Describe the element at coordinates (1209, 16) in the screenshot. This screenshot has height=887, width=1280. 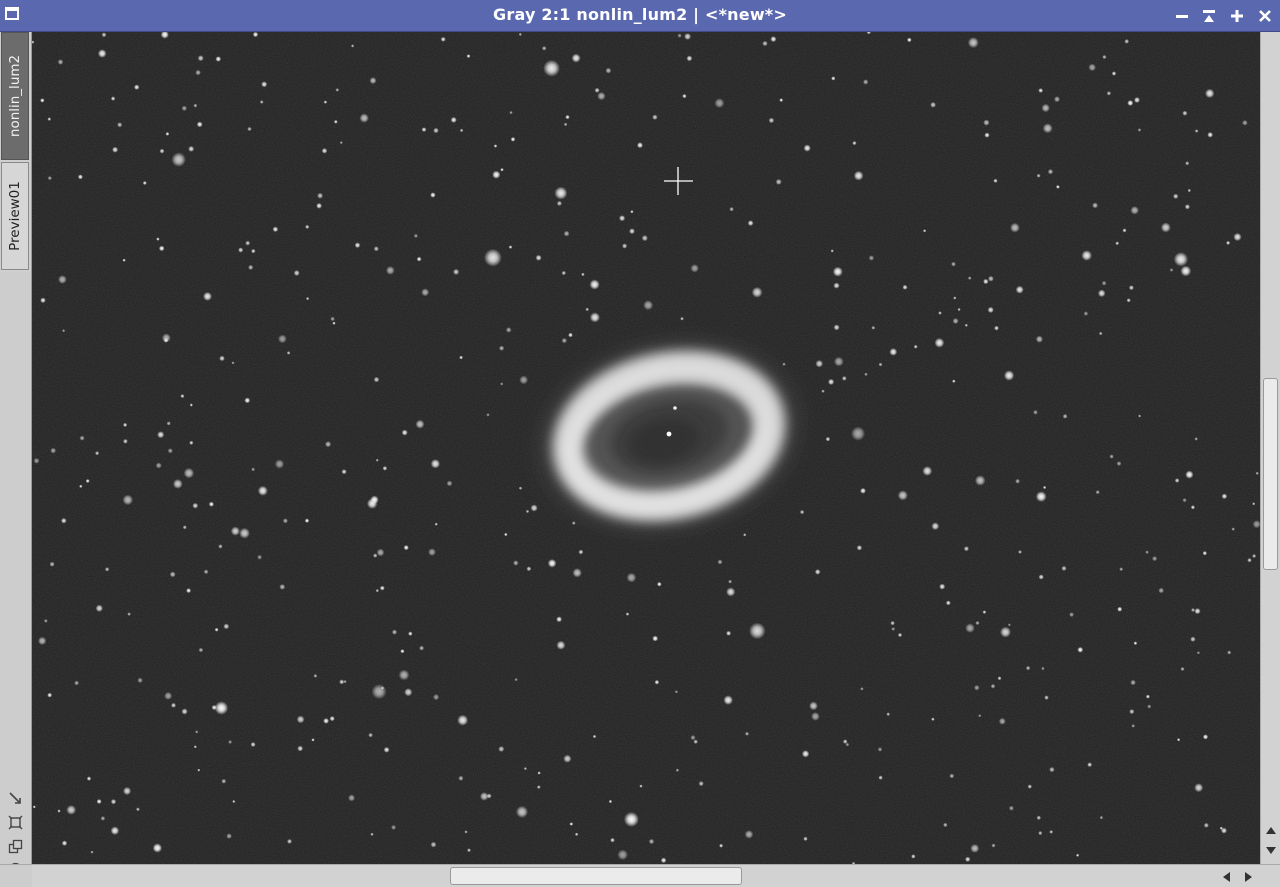
I see `shade-icon` at that location.